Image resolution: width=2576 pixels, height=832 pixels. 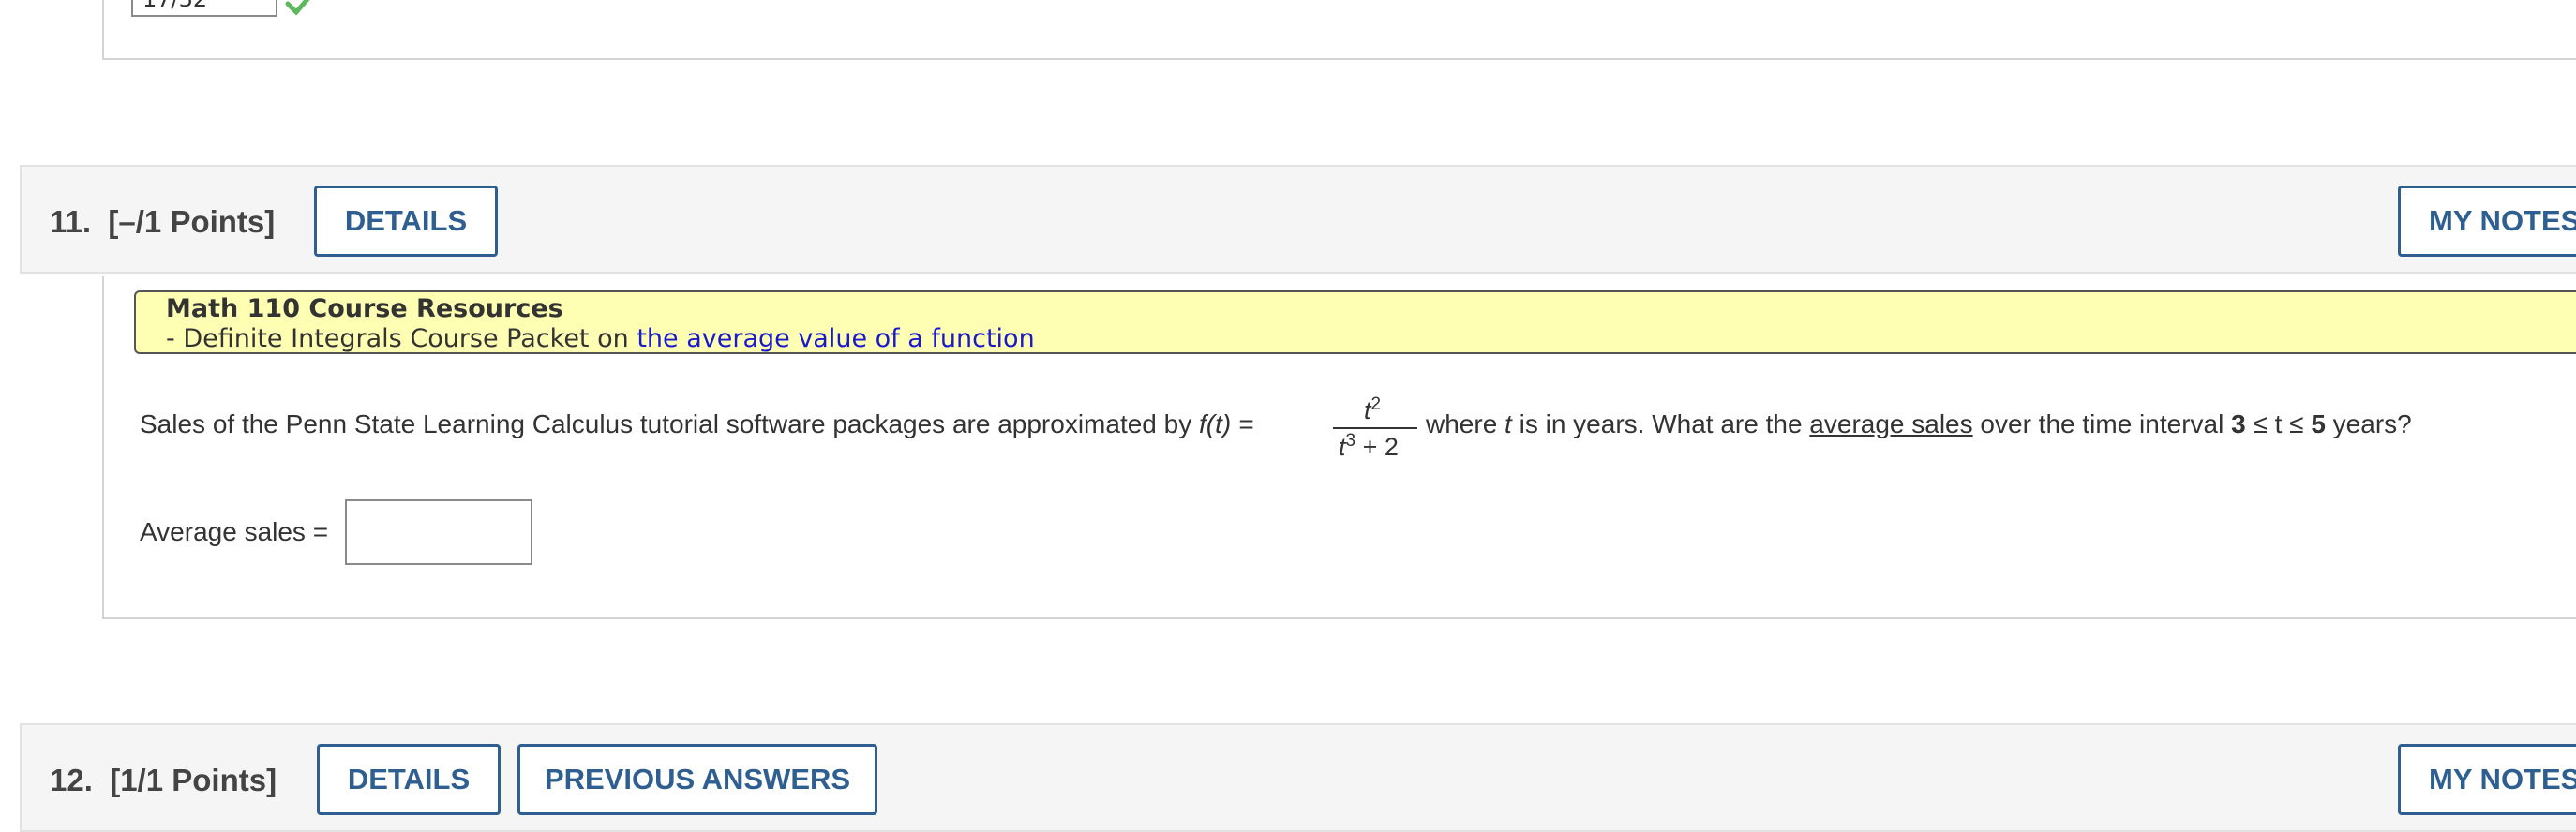 What do you see at coordinates (1891, 423) in the screenshot?
I see `average-sales-term: average sales` at bounding box center [1891, 423].